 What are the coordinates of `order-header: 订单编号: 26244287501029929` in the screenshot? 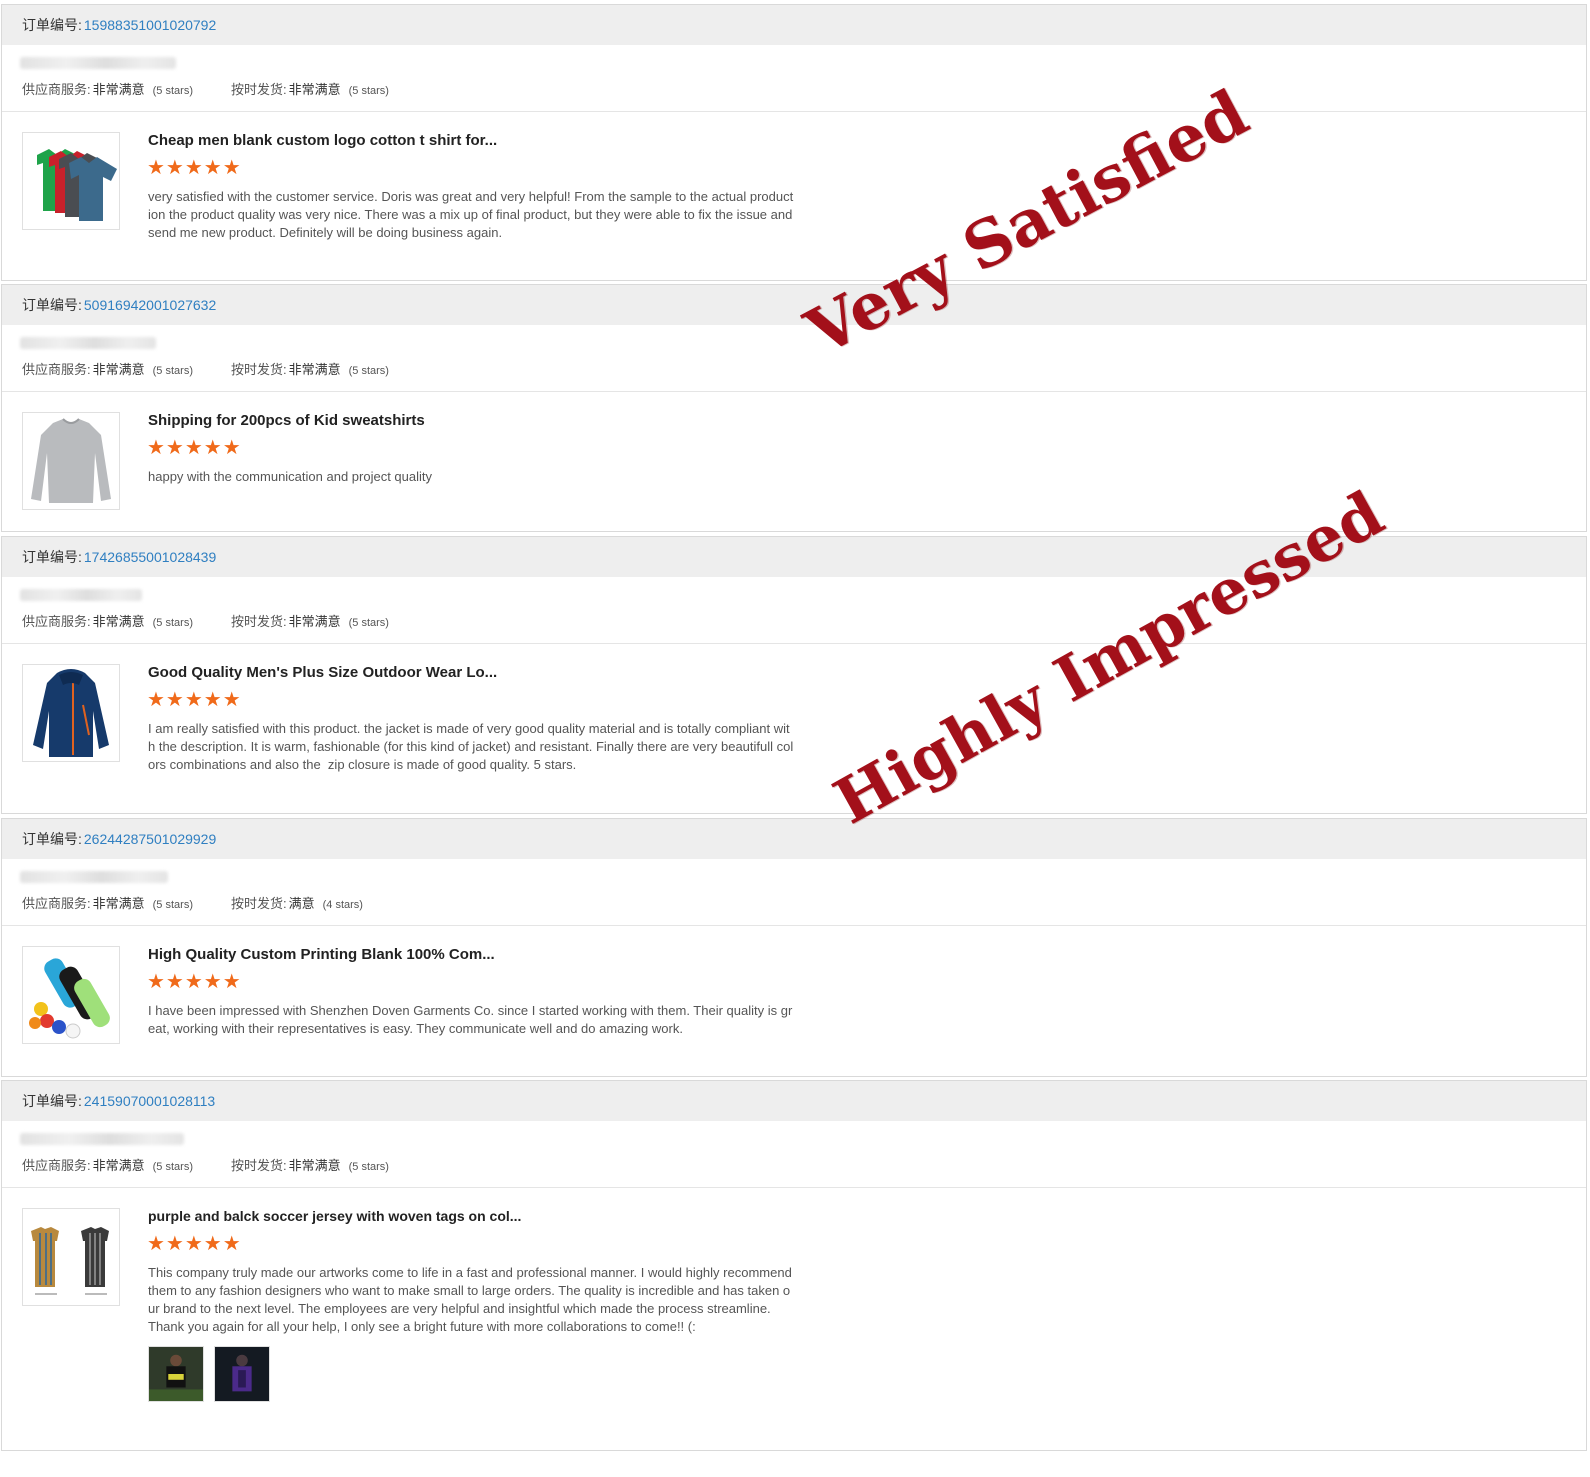 It's located at (794, 839).